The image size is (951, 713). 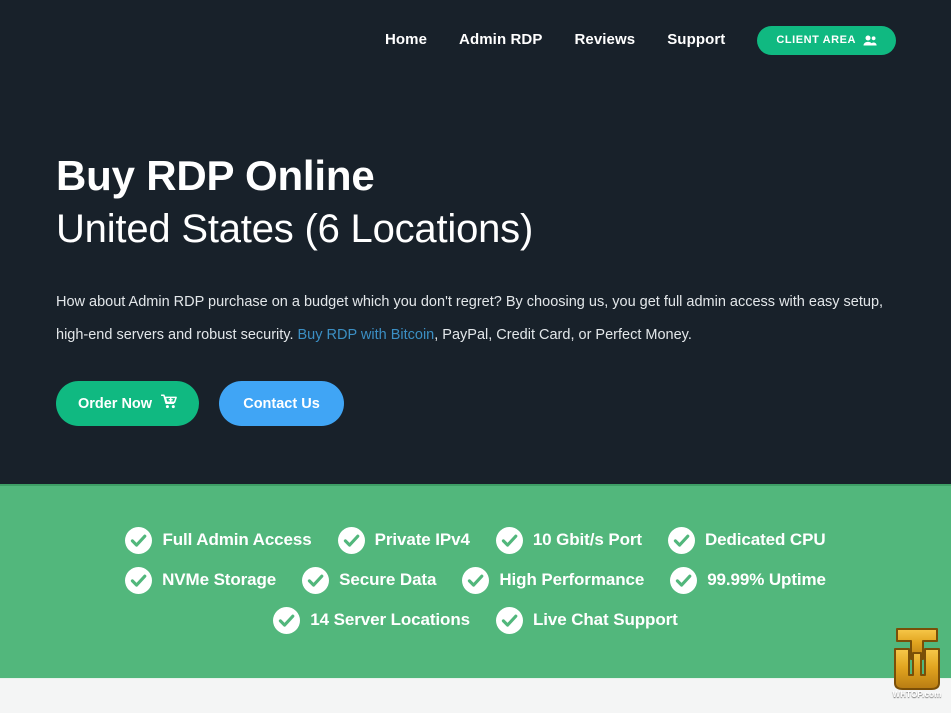 I want to click on feature-item: Live Chat Support, so click(x=586, y=620).